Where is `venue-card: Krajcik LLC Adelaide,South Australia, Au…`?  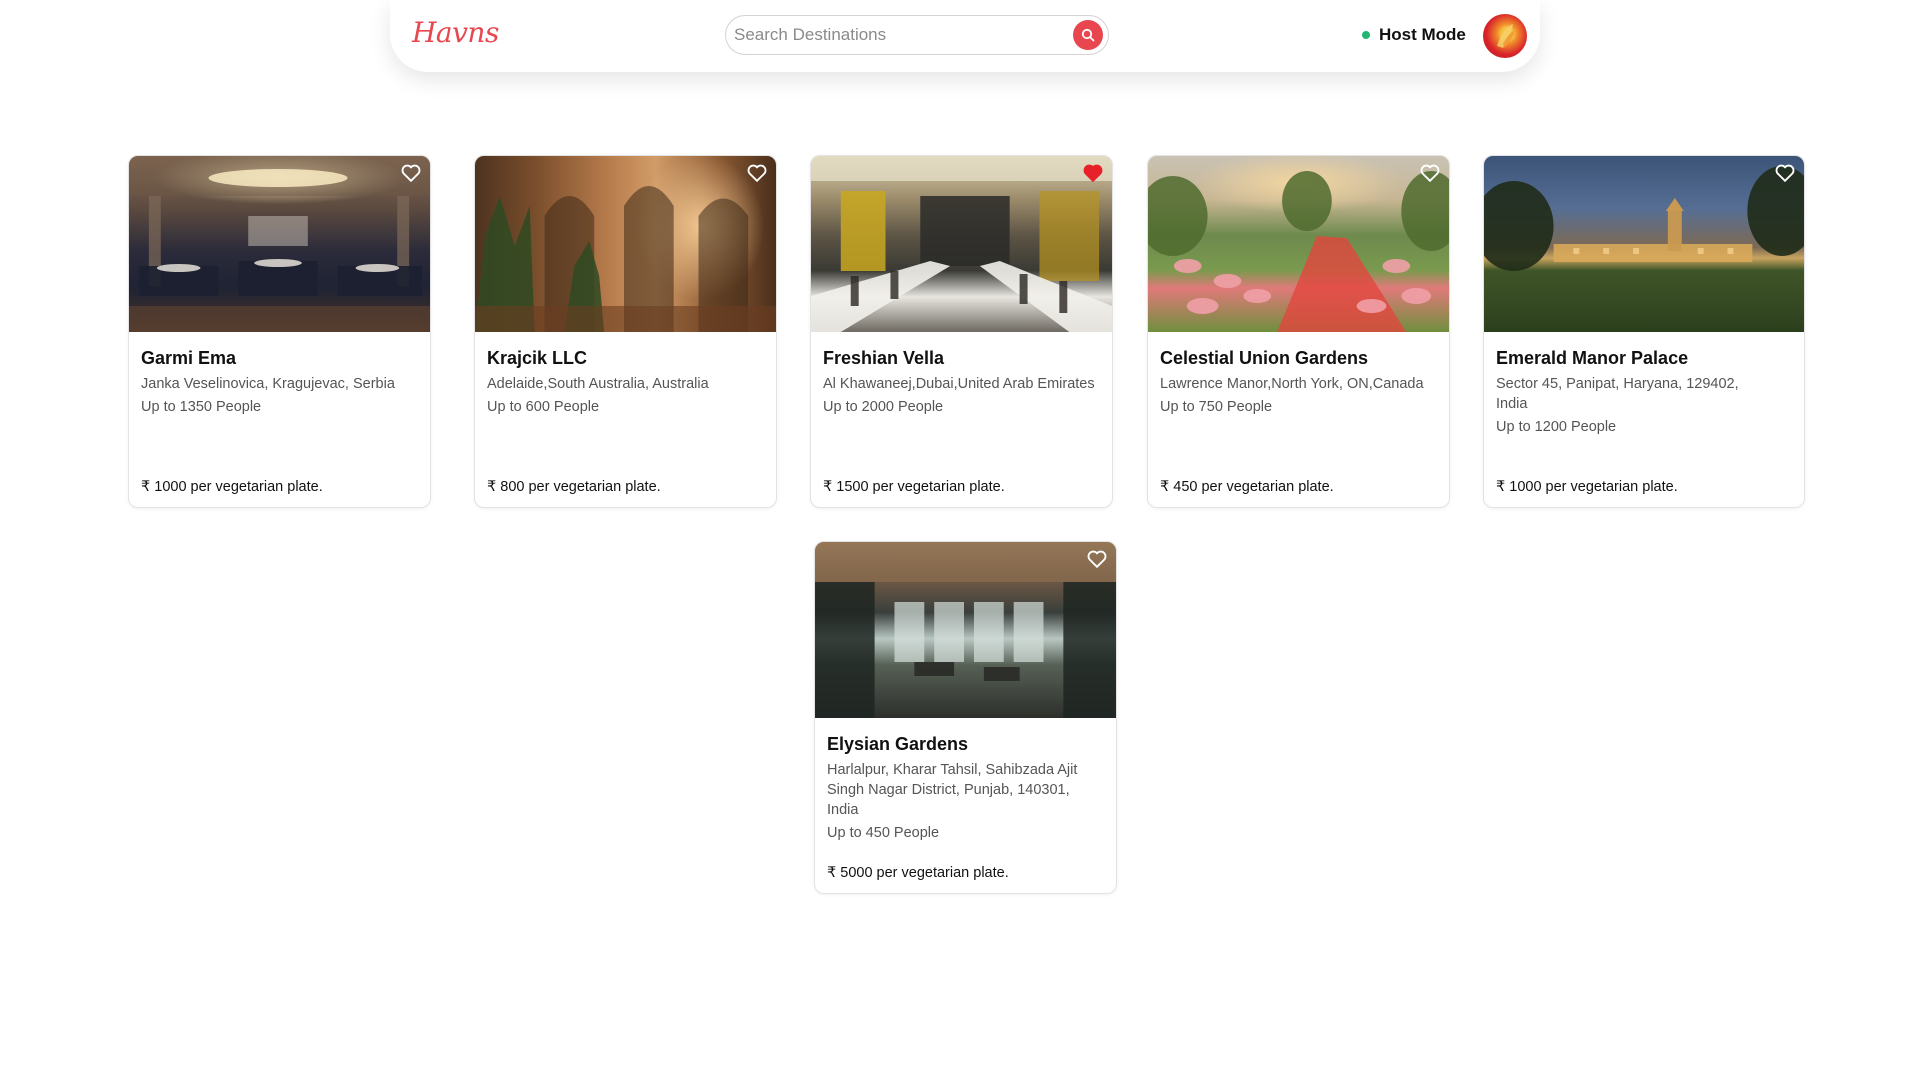 venue-card: Krajcik LLC Adelaide,South Australia, Au… is located at coordinates (625, 331).